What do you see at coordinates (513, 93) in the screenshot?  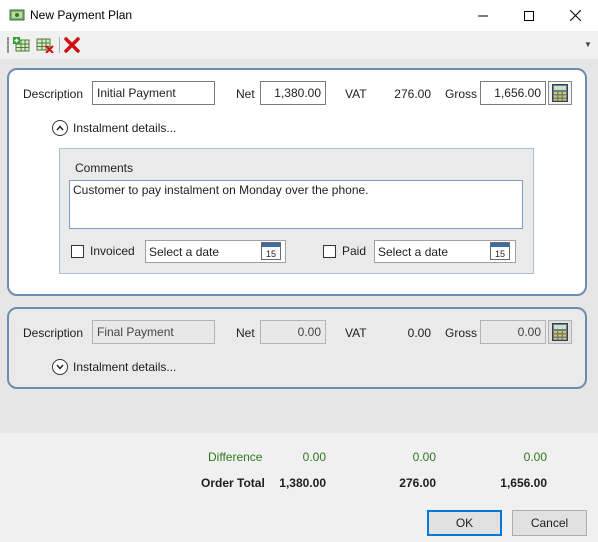 I see `gross-input: 1,656.00` at bounding box center [513, 93].